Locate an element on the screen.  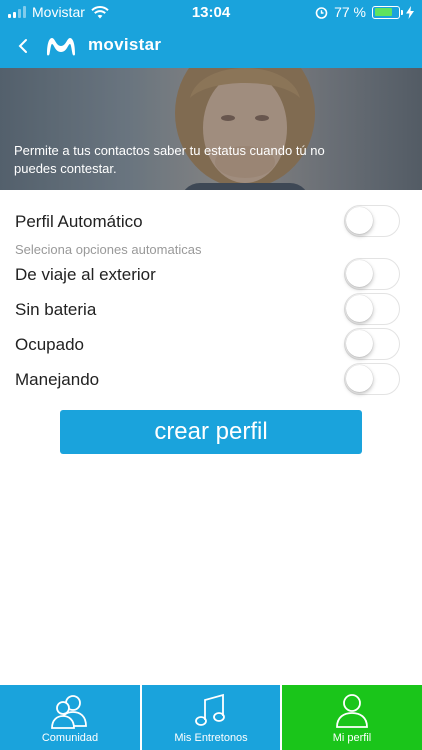
option-label: Sin bateria is located at coordinates (56, 309).